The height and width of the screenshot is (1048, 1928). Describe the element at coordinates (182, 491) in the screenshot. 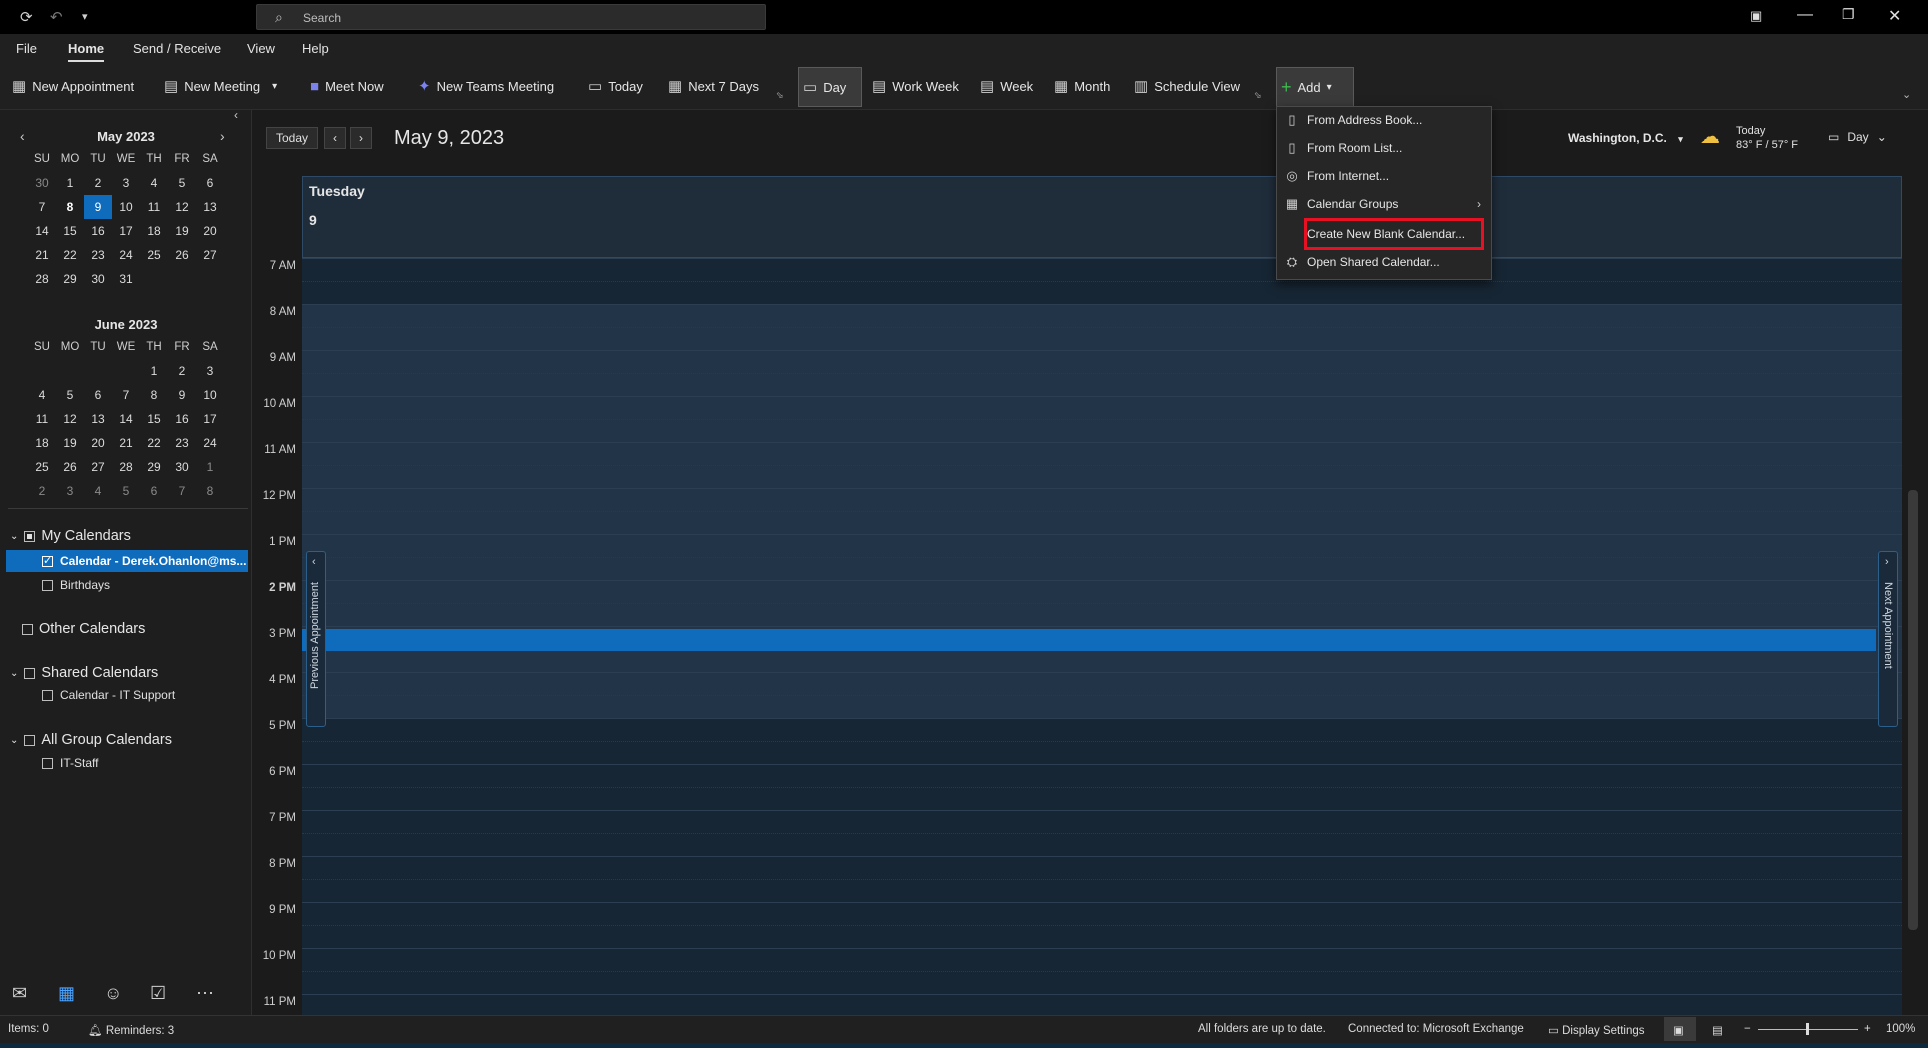

I see `calendar-day: 7` at that location.